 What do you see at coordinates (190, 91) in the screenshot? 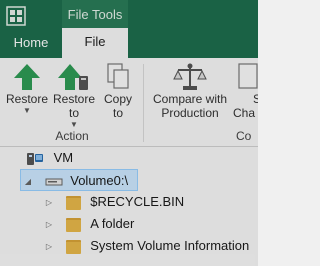
I see `compare-with-production-button: Compare with Production` at bounding box center [190, 91].